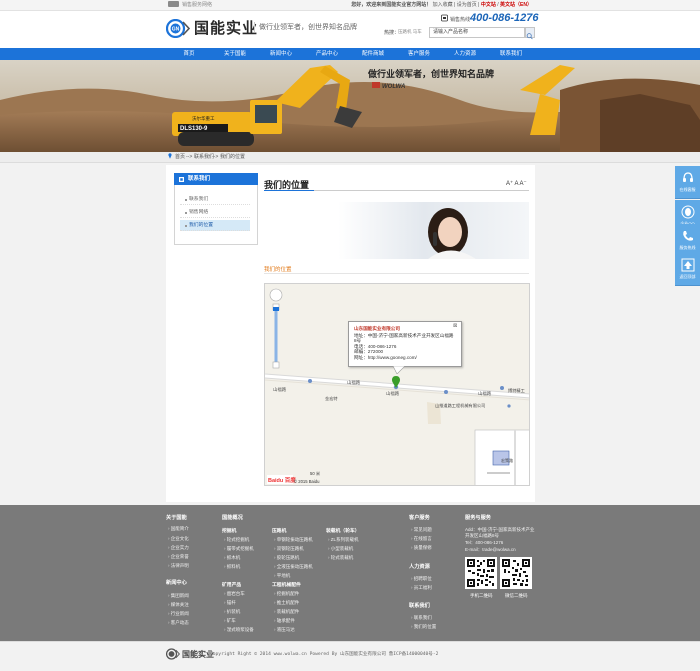 This screenshot has width=700, height=671. I want to click on sidebar-item-location: 我们的位置, so click(215, 225).